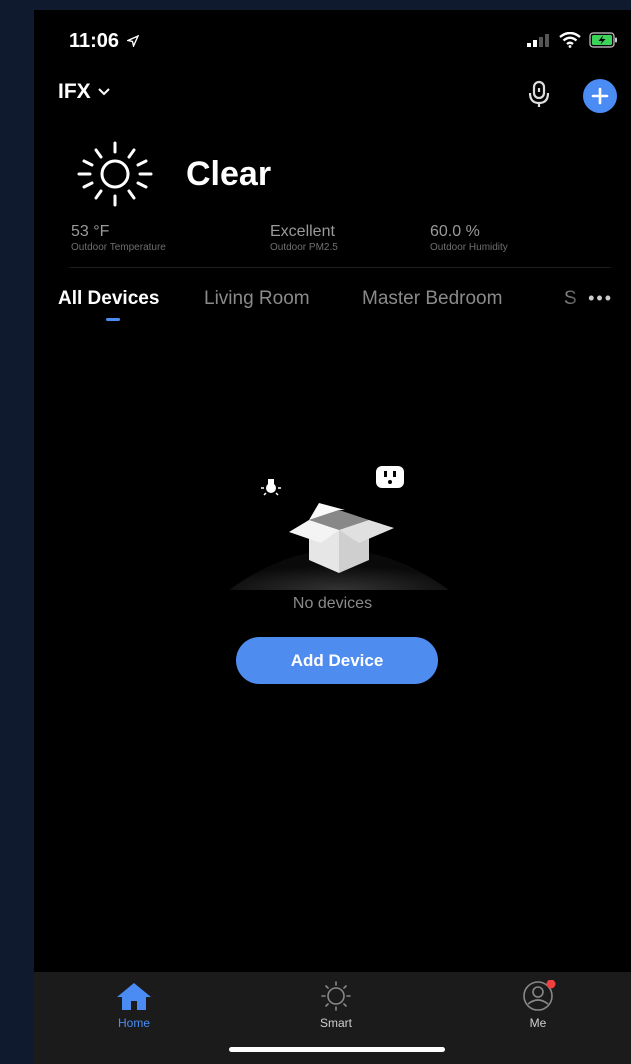 The height and width of the screenshot is (1064, 631). I want to click on battery-charging-icon, so click(603, 40).